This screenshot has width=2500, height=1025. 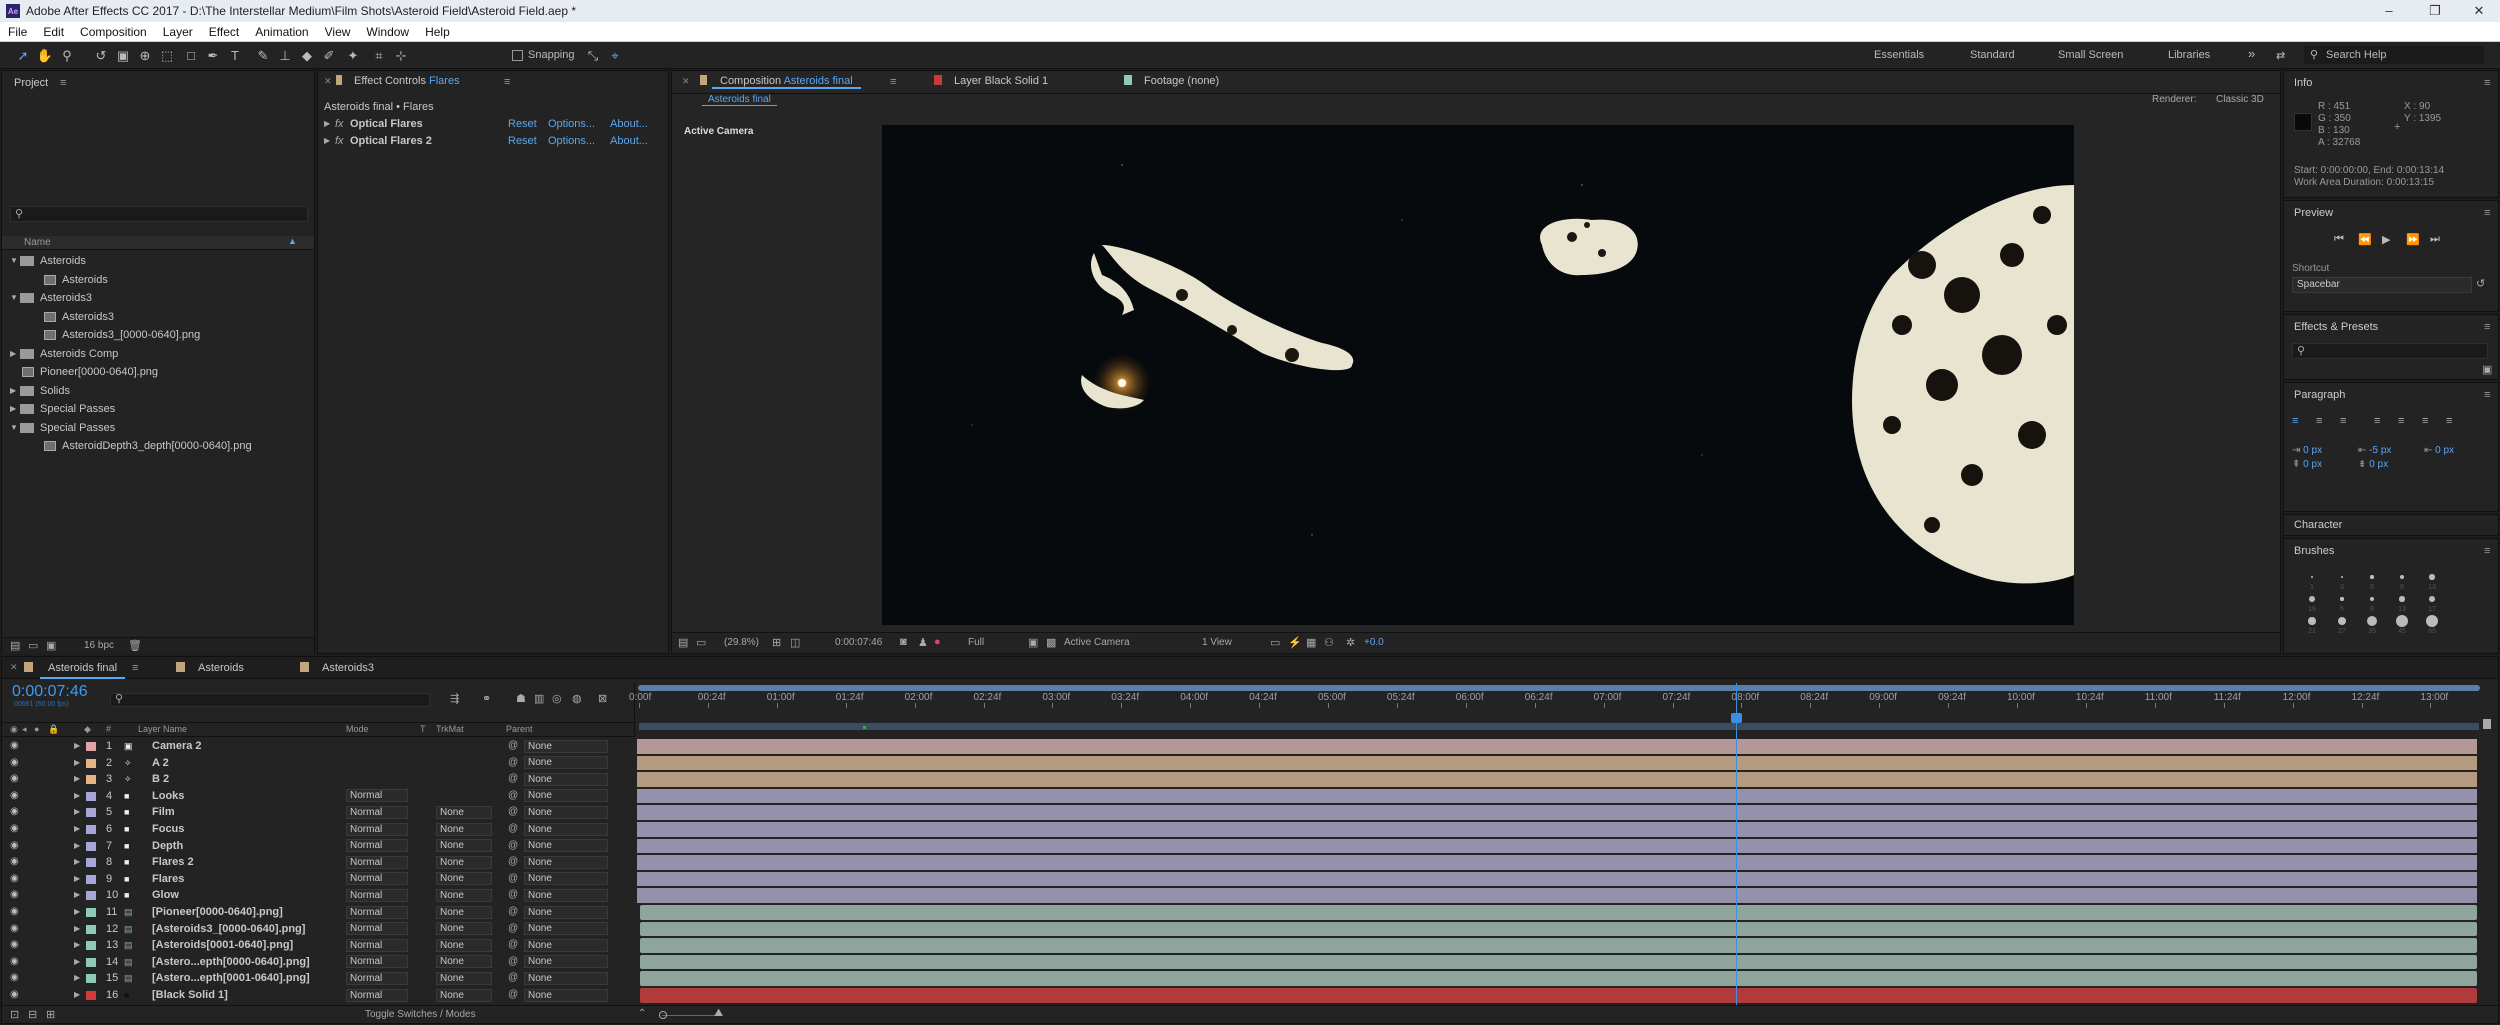 What do you see at coordinates (2365, 239) in the screenshot?
I see `previous-frame-icon: ⏪` at bounding box center [2365, 239].